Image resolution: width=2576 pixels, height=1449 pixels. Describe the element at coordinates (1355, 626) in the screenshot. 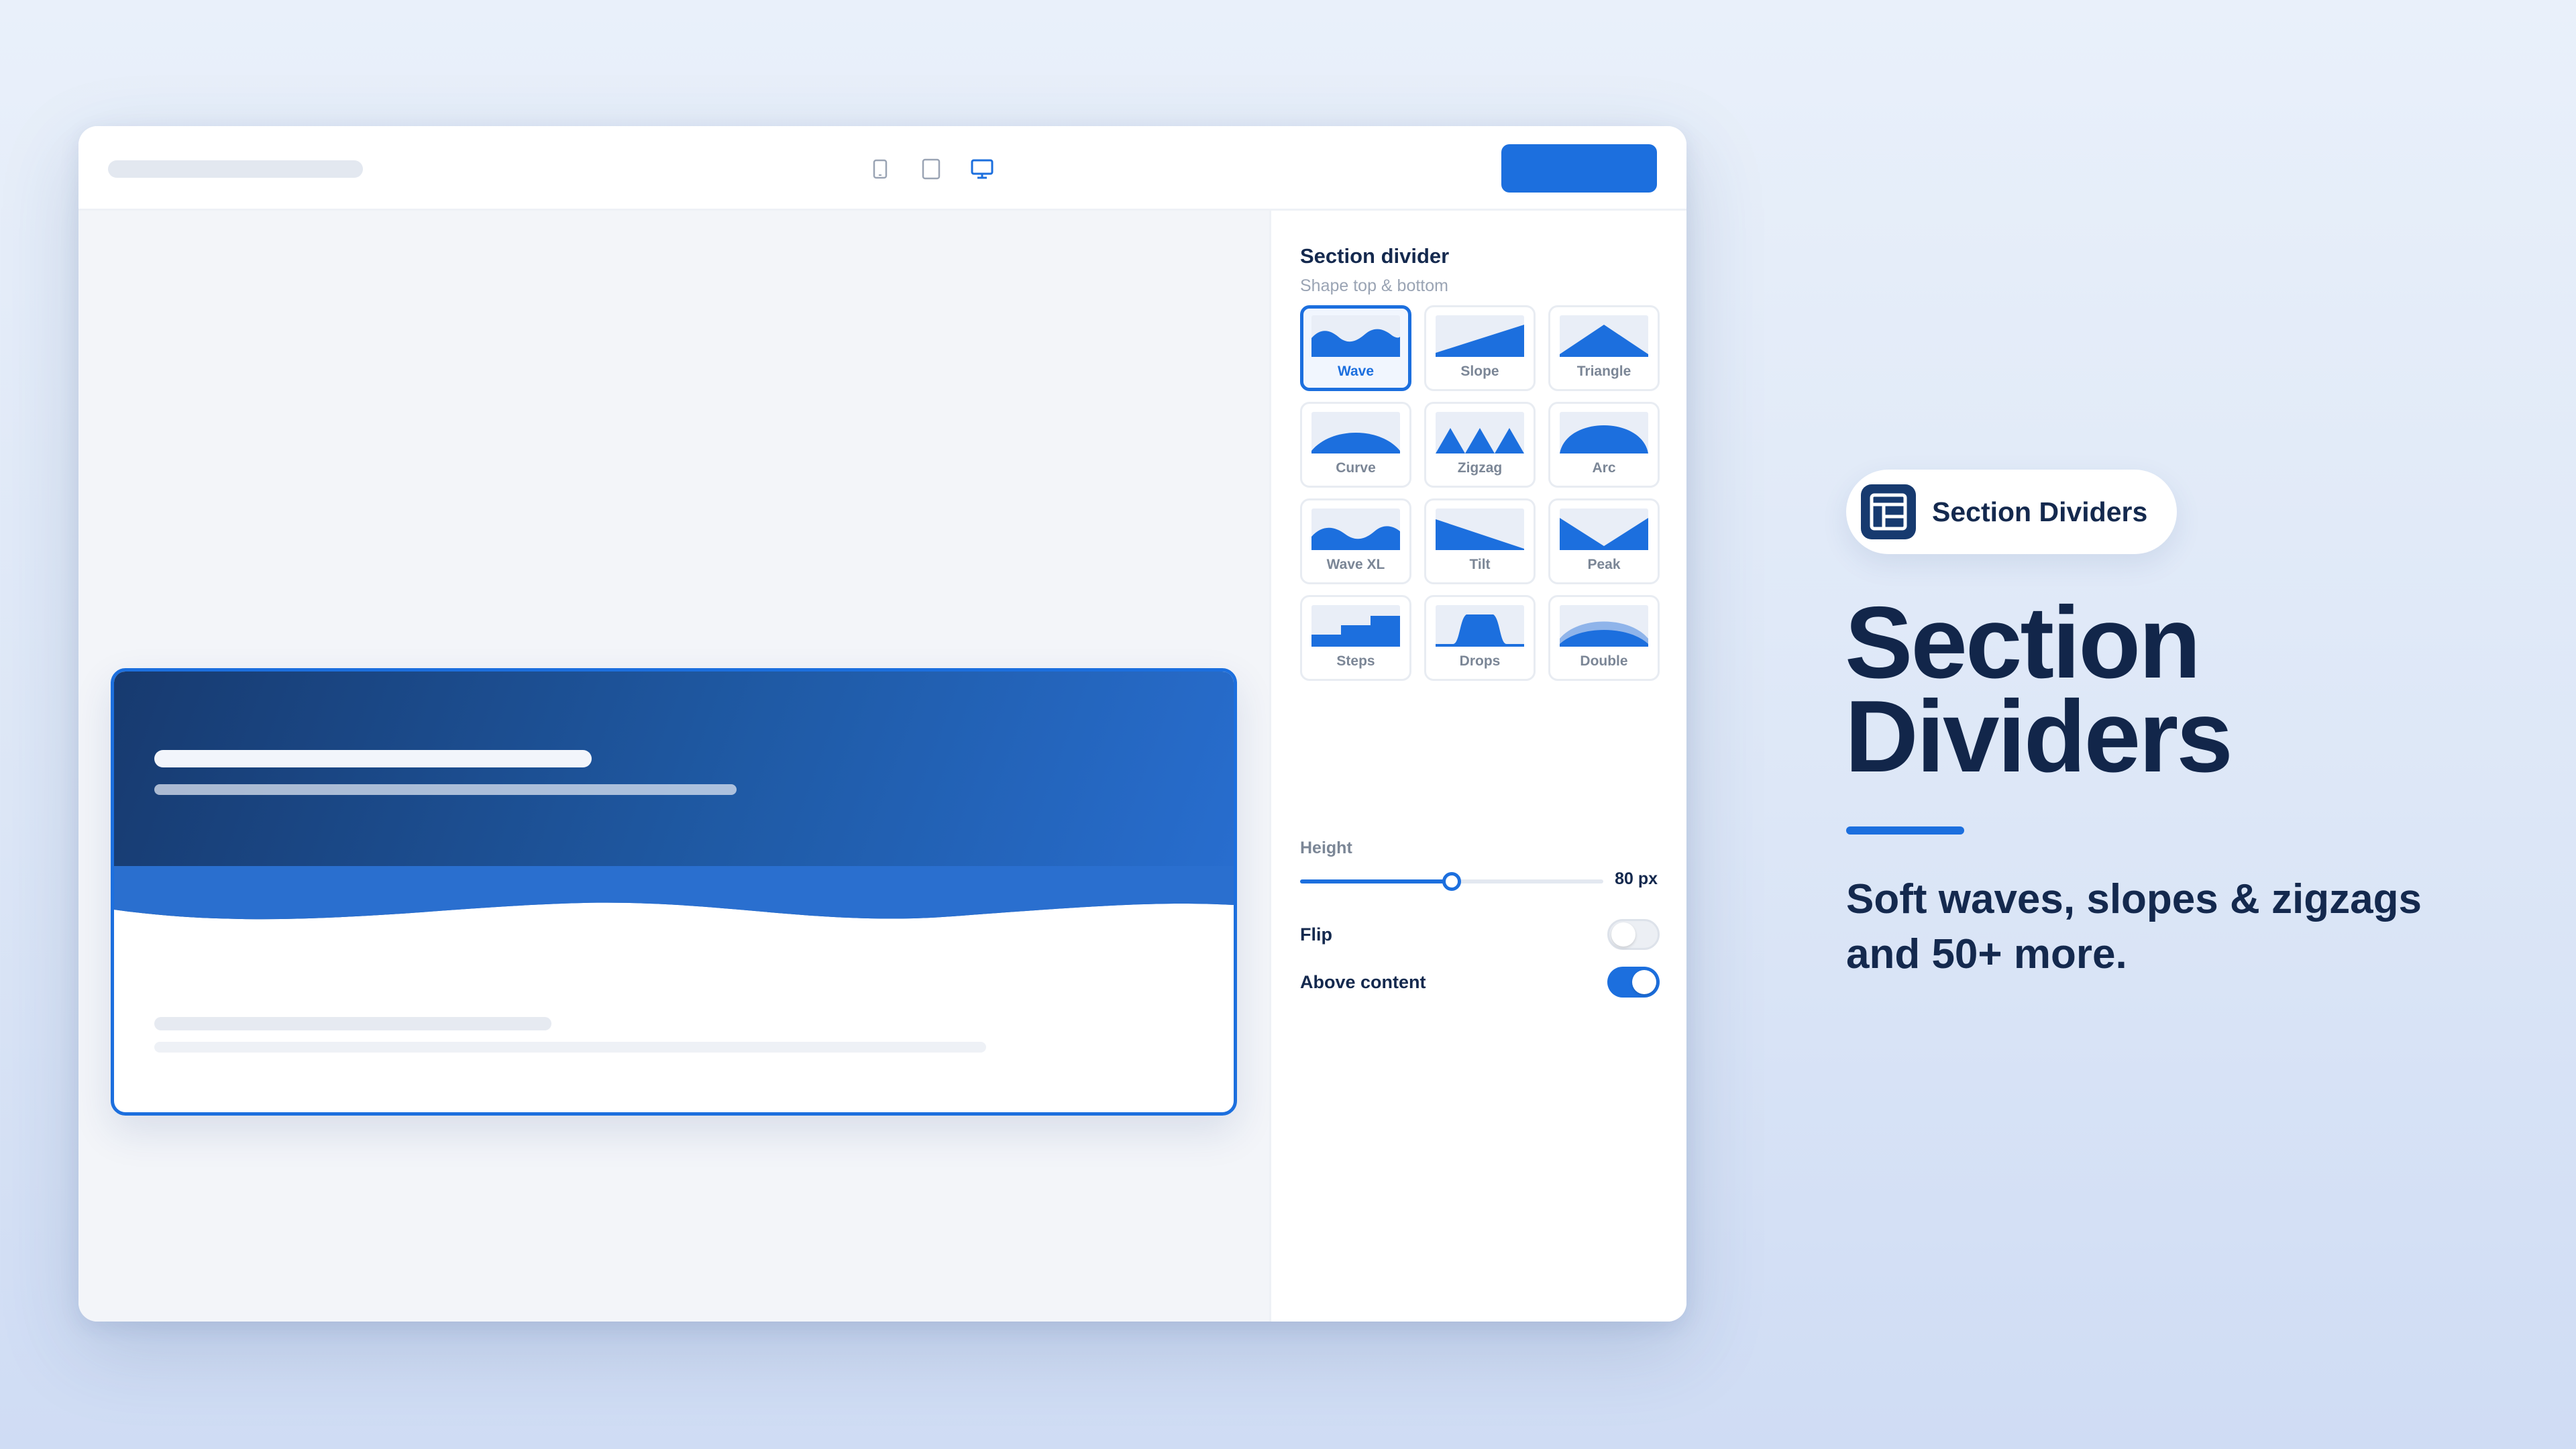

I see `steps-shape-icon` at that location.